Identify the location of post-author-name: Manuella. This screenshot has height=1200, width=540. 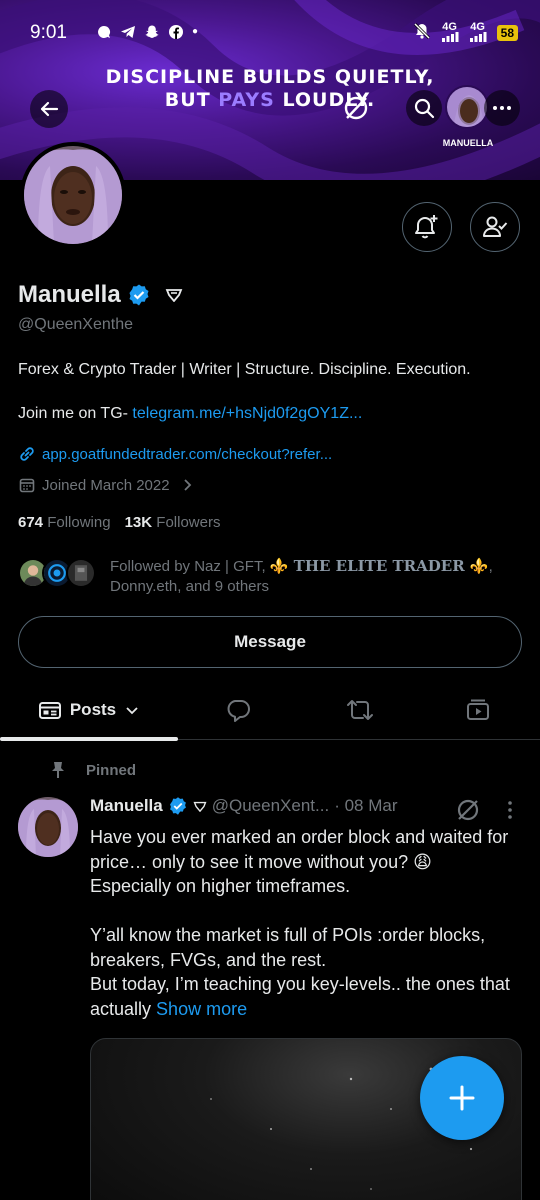
(126, 806).